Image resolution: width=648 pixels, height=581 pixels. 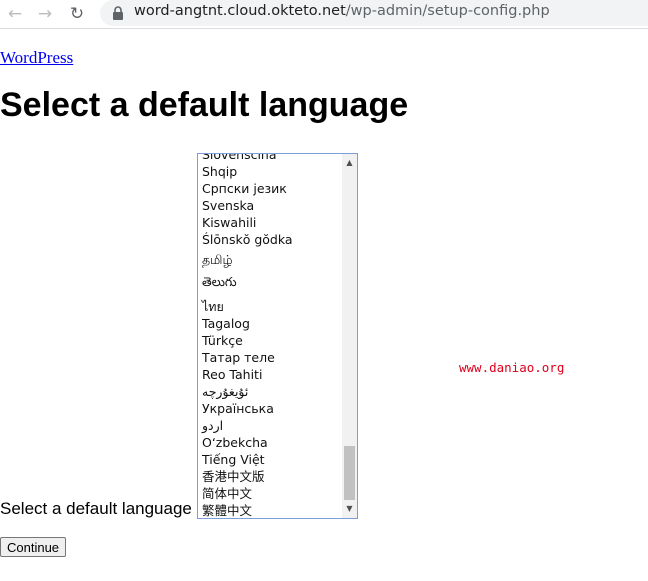 What do you see at coordinates (204, 105) in the screenshot?
I see `page-title: Select a default language` at bounding box center [204, 105].